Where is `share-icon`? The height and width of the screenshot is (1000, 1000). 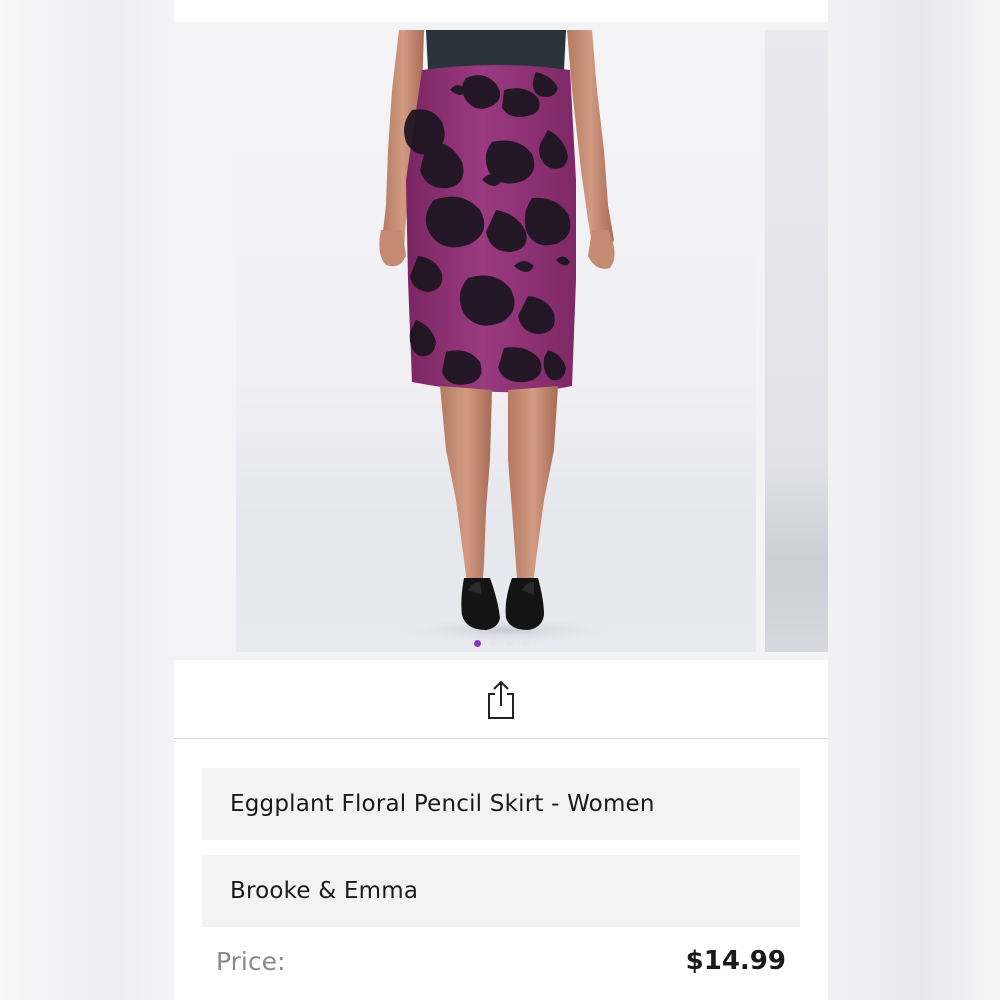 share-icon is located at coordinates (501, 699).